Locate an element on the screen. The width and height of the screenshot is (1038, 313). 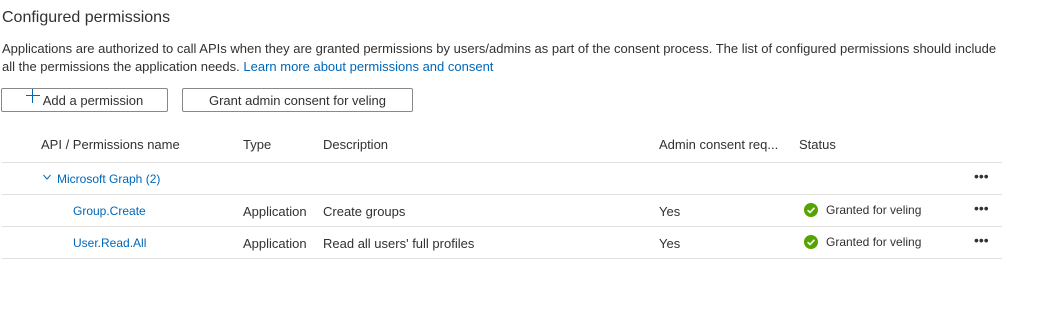
chevron-down-icon is located at coordinates (47, 177).